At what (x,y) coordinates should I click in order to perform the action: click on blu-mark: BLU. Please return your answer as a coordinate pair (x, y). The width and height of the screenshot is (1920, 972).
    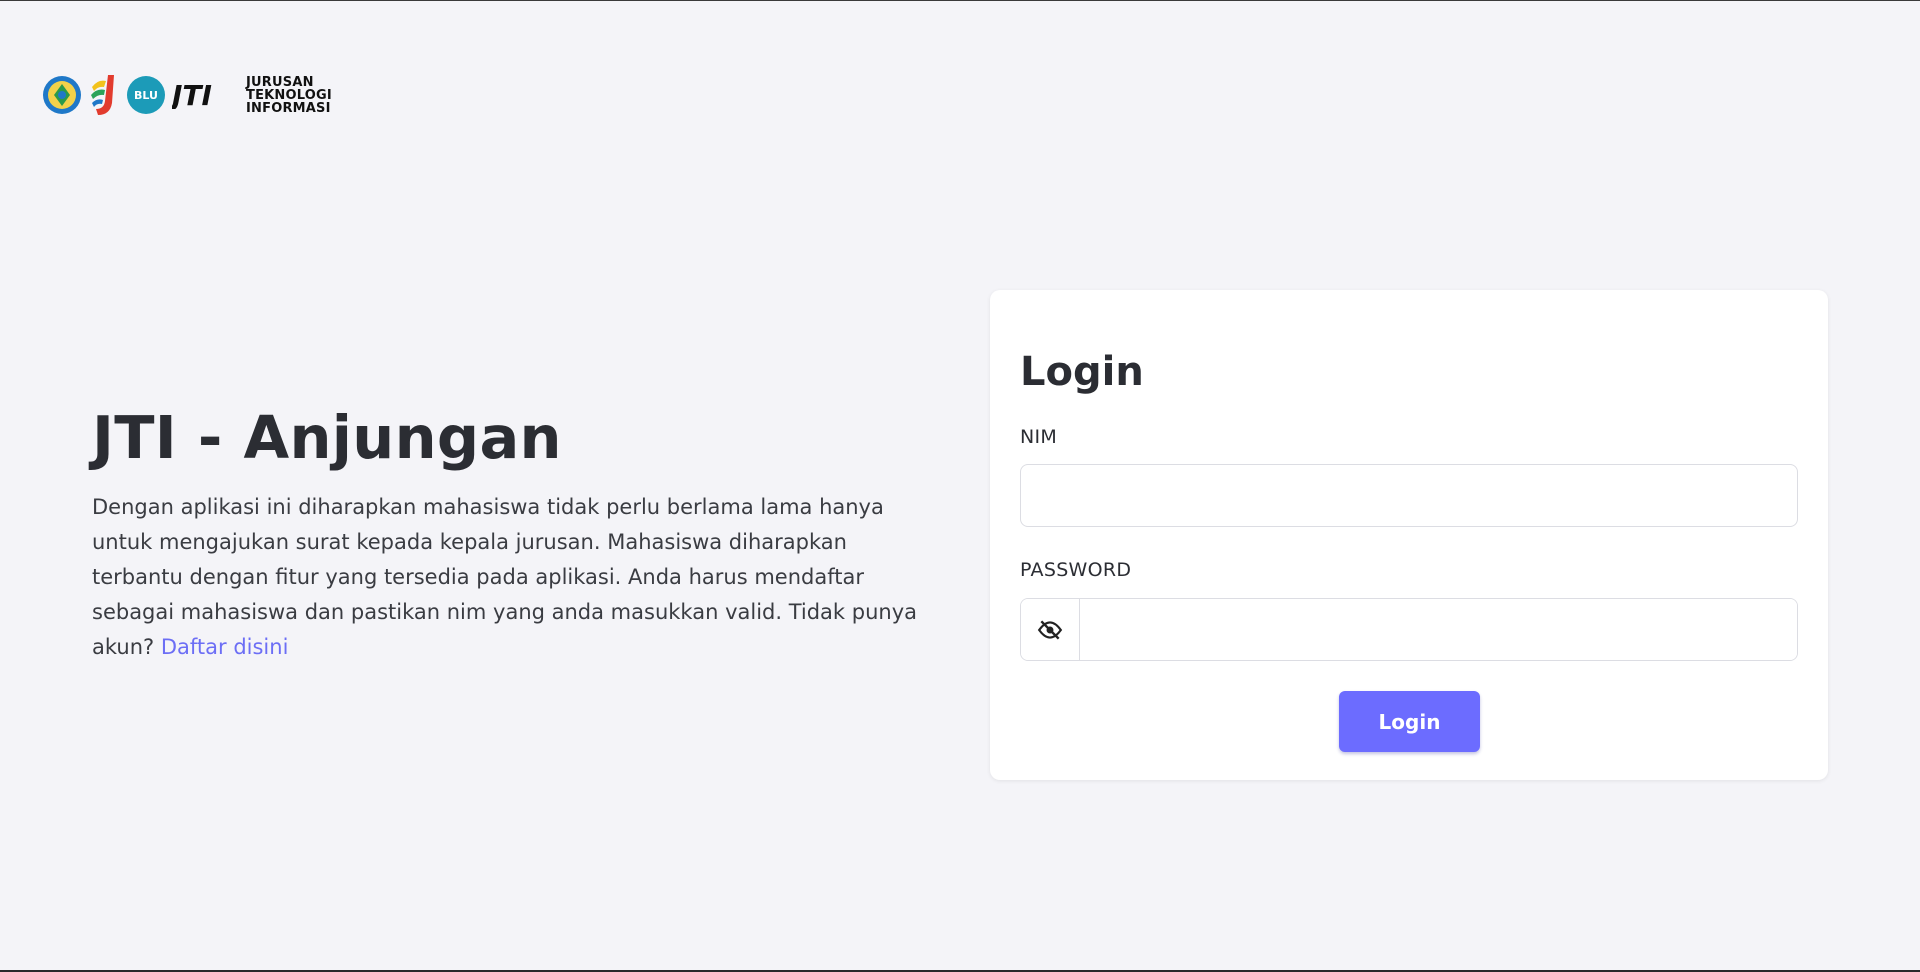
    Looking at the image, I should click on (146, 95).